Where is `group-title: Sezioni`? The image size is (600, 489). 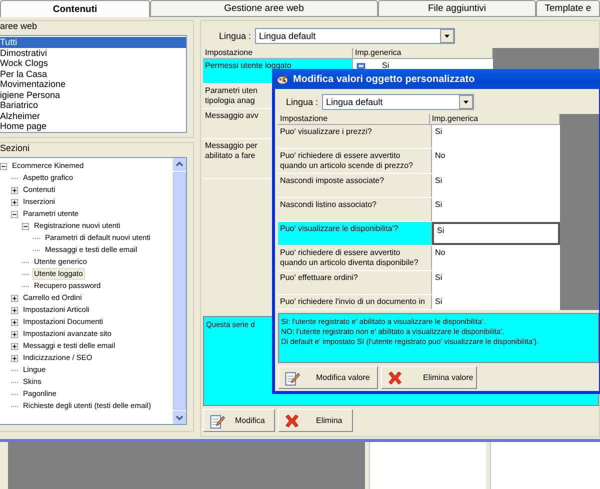
group-title: Sezioni is located at coordinates (15, 148).